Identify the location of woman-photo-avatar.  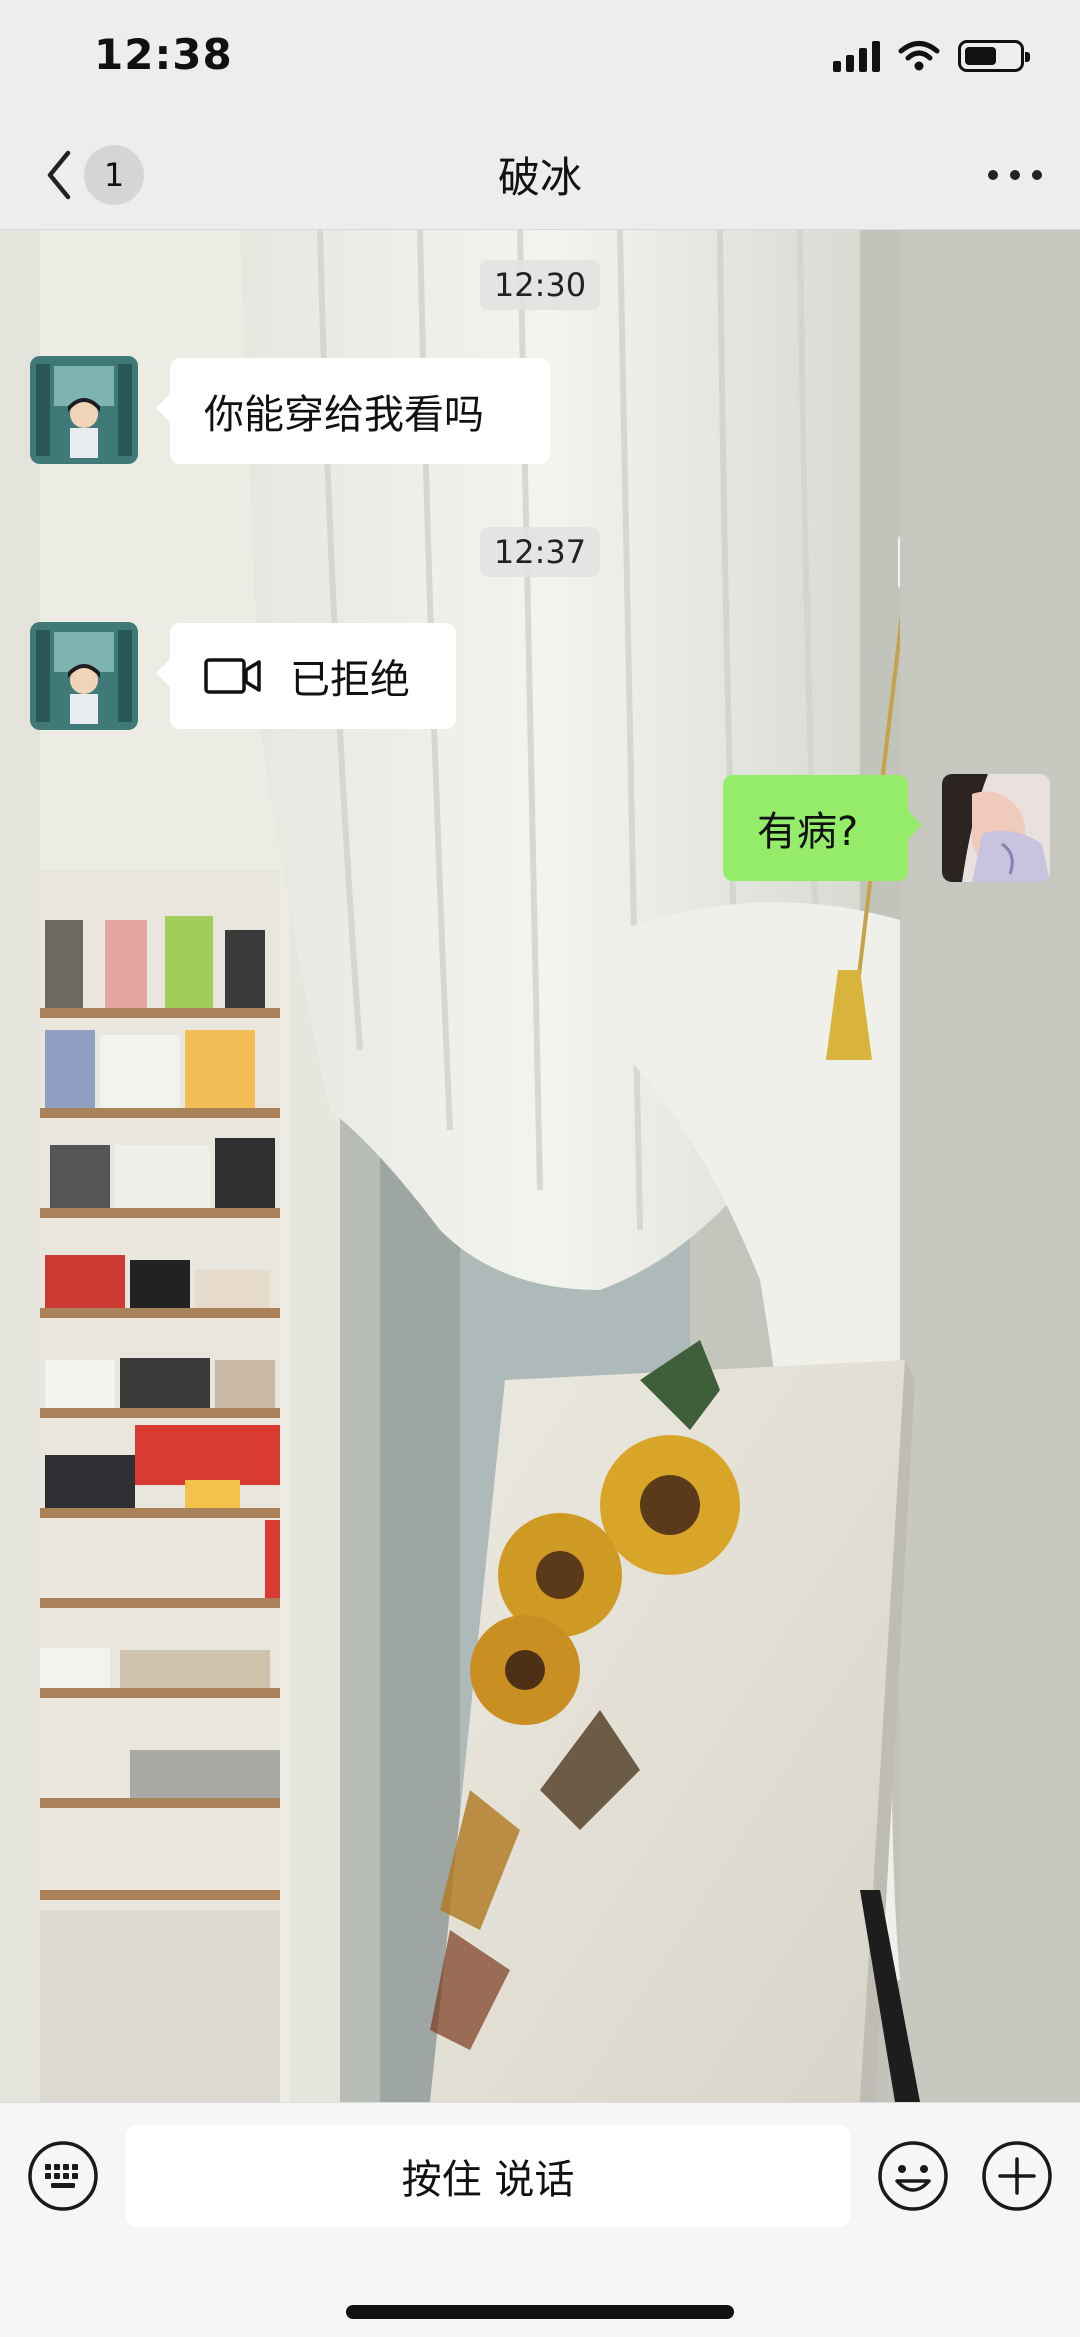
(996, 828).